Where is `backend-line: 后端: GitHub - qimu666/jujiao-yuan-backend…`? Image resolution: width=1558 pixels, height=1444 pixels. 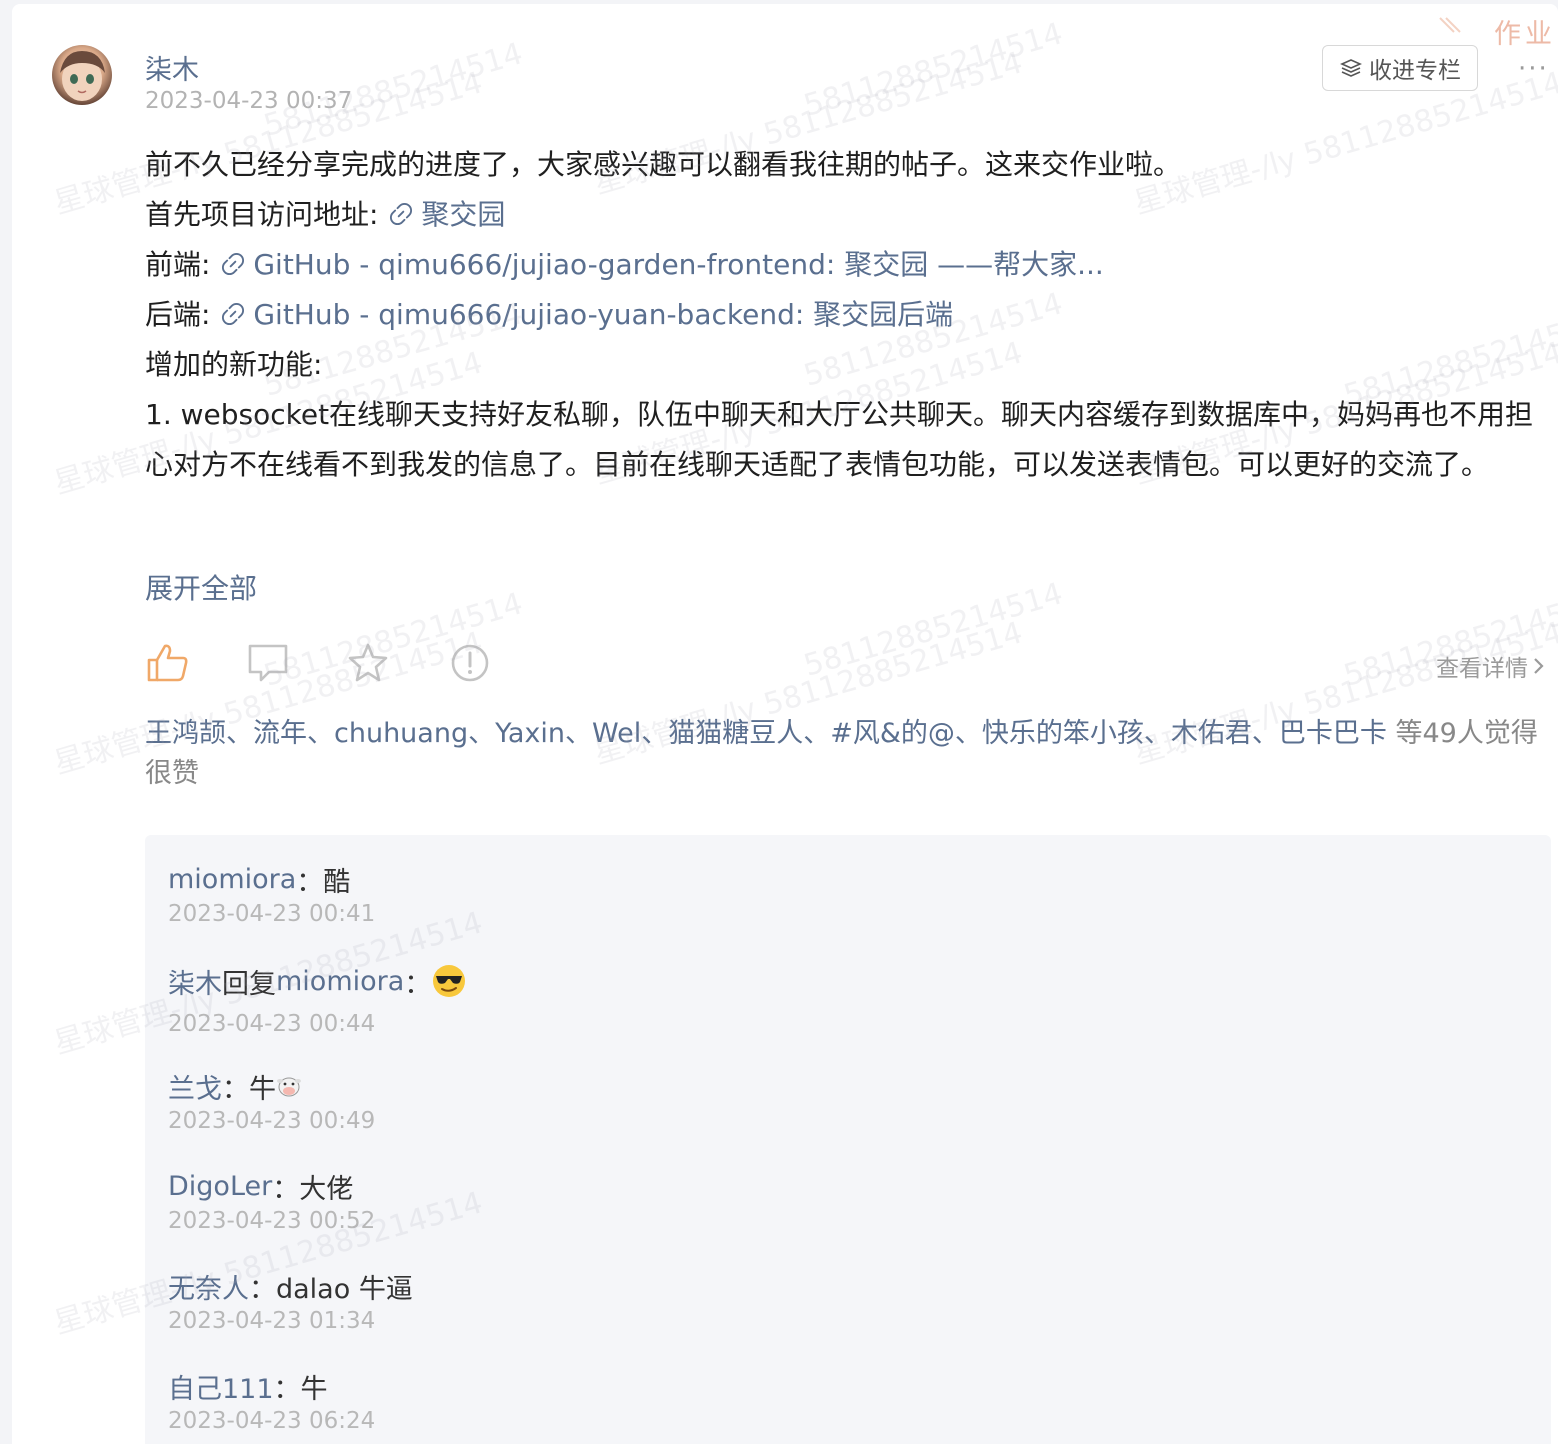
backend-line: 后端: GitHub - qimu666/jujiao-yuan-backend… is located at coordinates (842, 315).